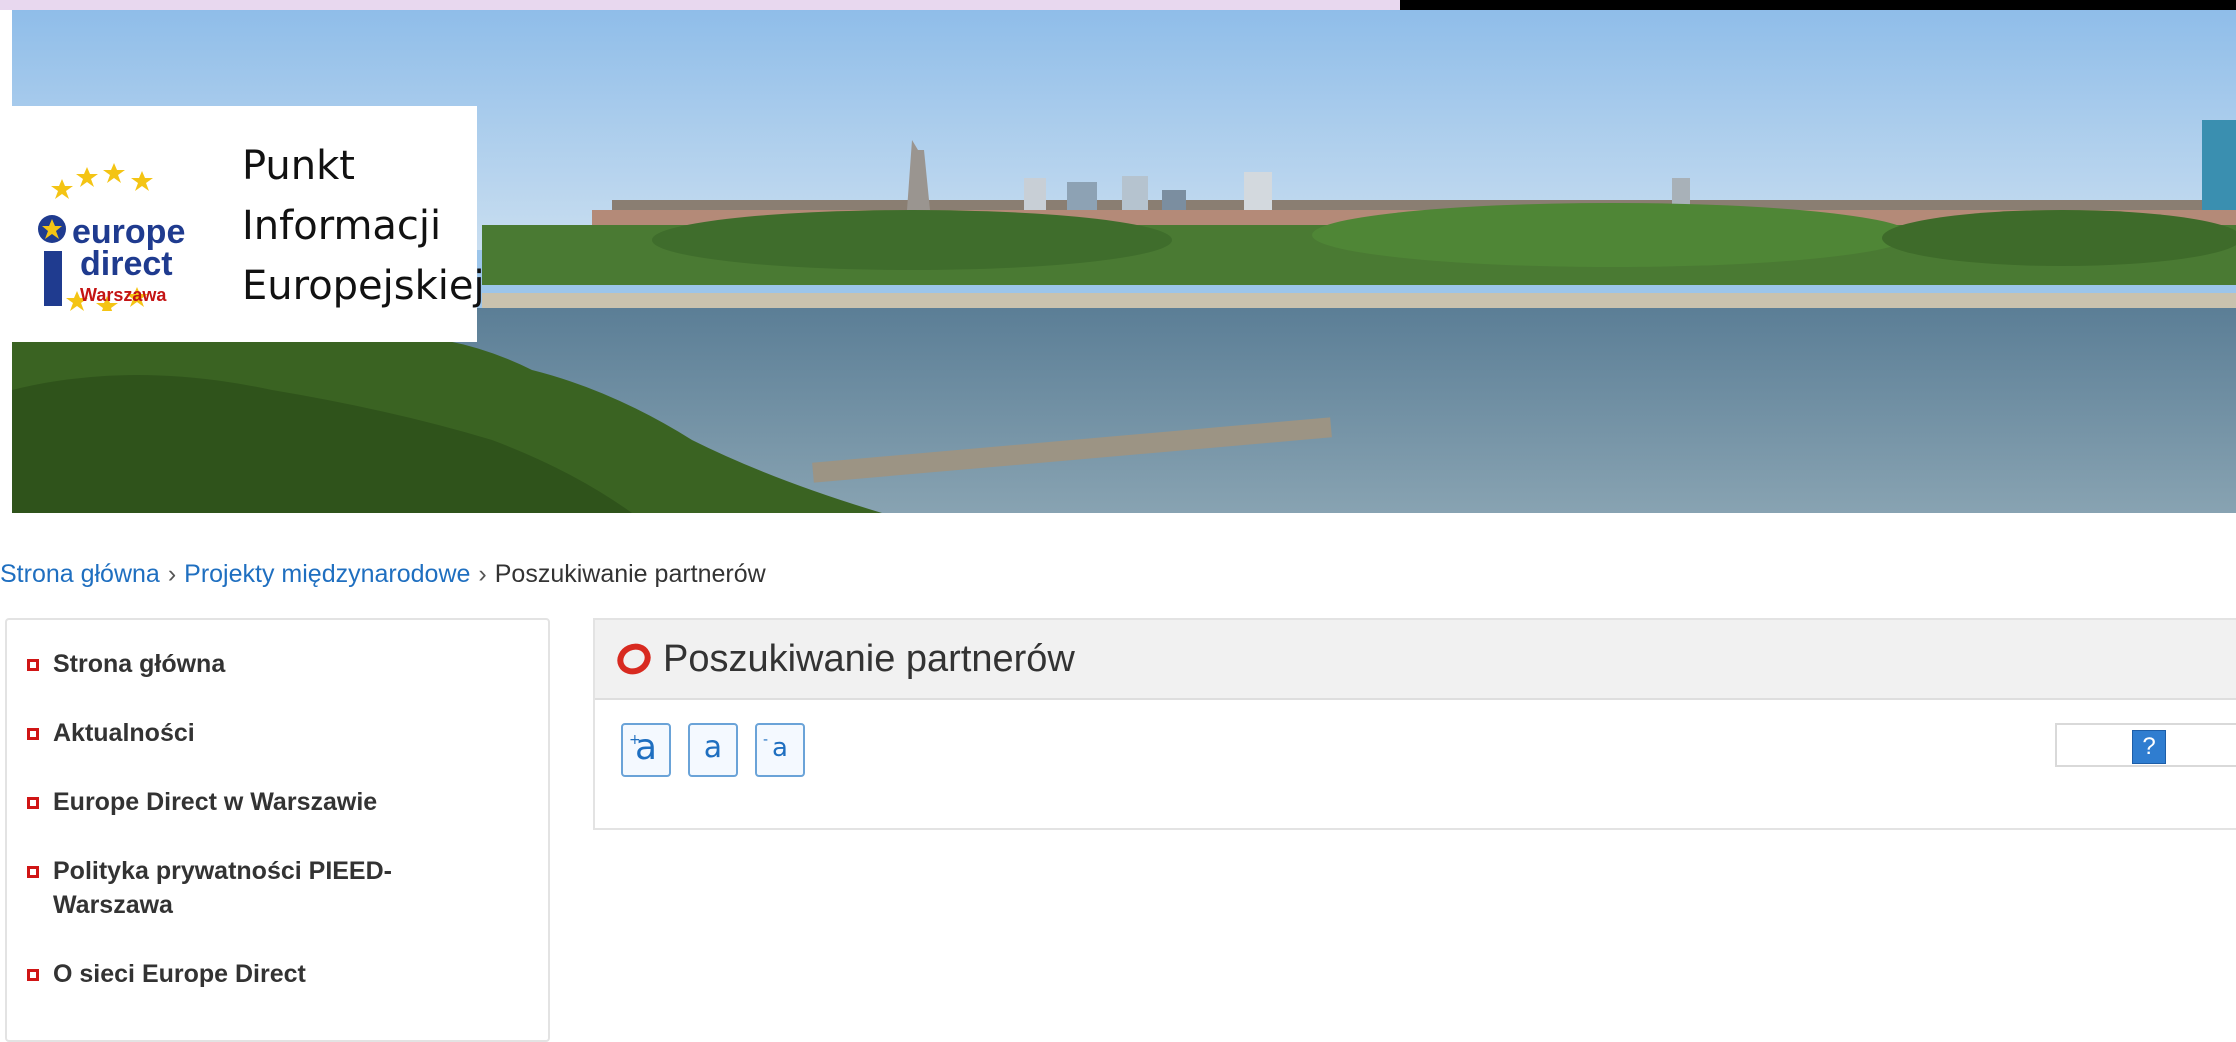 Image resolution: width=2236 pixels, height=1042 pixels. Describe the element at coordinates (222, 888) in the screenshot. I see `sidebar-item-label: Polityka prywatności PIEED- Warszawa` at that location.